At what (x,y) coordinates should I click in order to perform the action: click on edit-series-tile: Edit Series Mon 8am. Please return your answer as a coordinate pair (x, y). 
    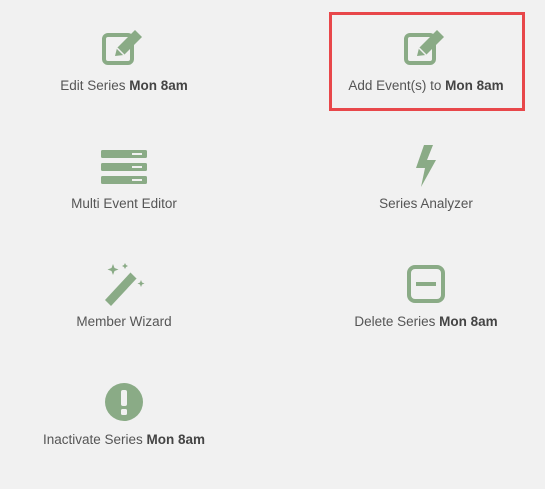
    Looking at the image, I should click on (124, 76).